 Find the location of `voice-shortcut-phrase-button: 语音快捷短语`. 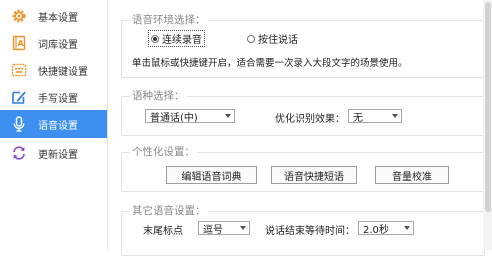

voice-shortcut-phrase-button: 语音快捷短语 is located at coordinates (314, 175).